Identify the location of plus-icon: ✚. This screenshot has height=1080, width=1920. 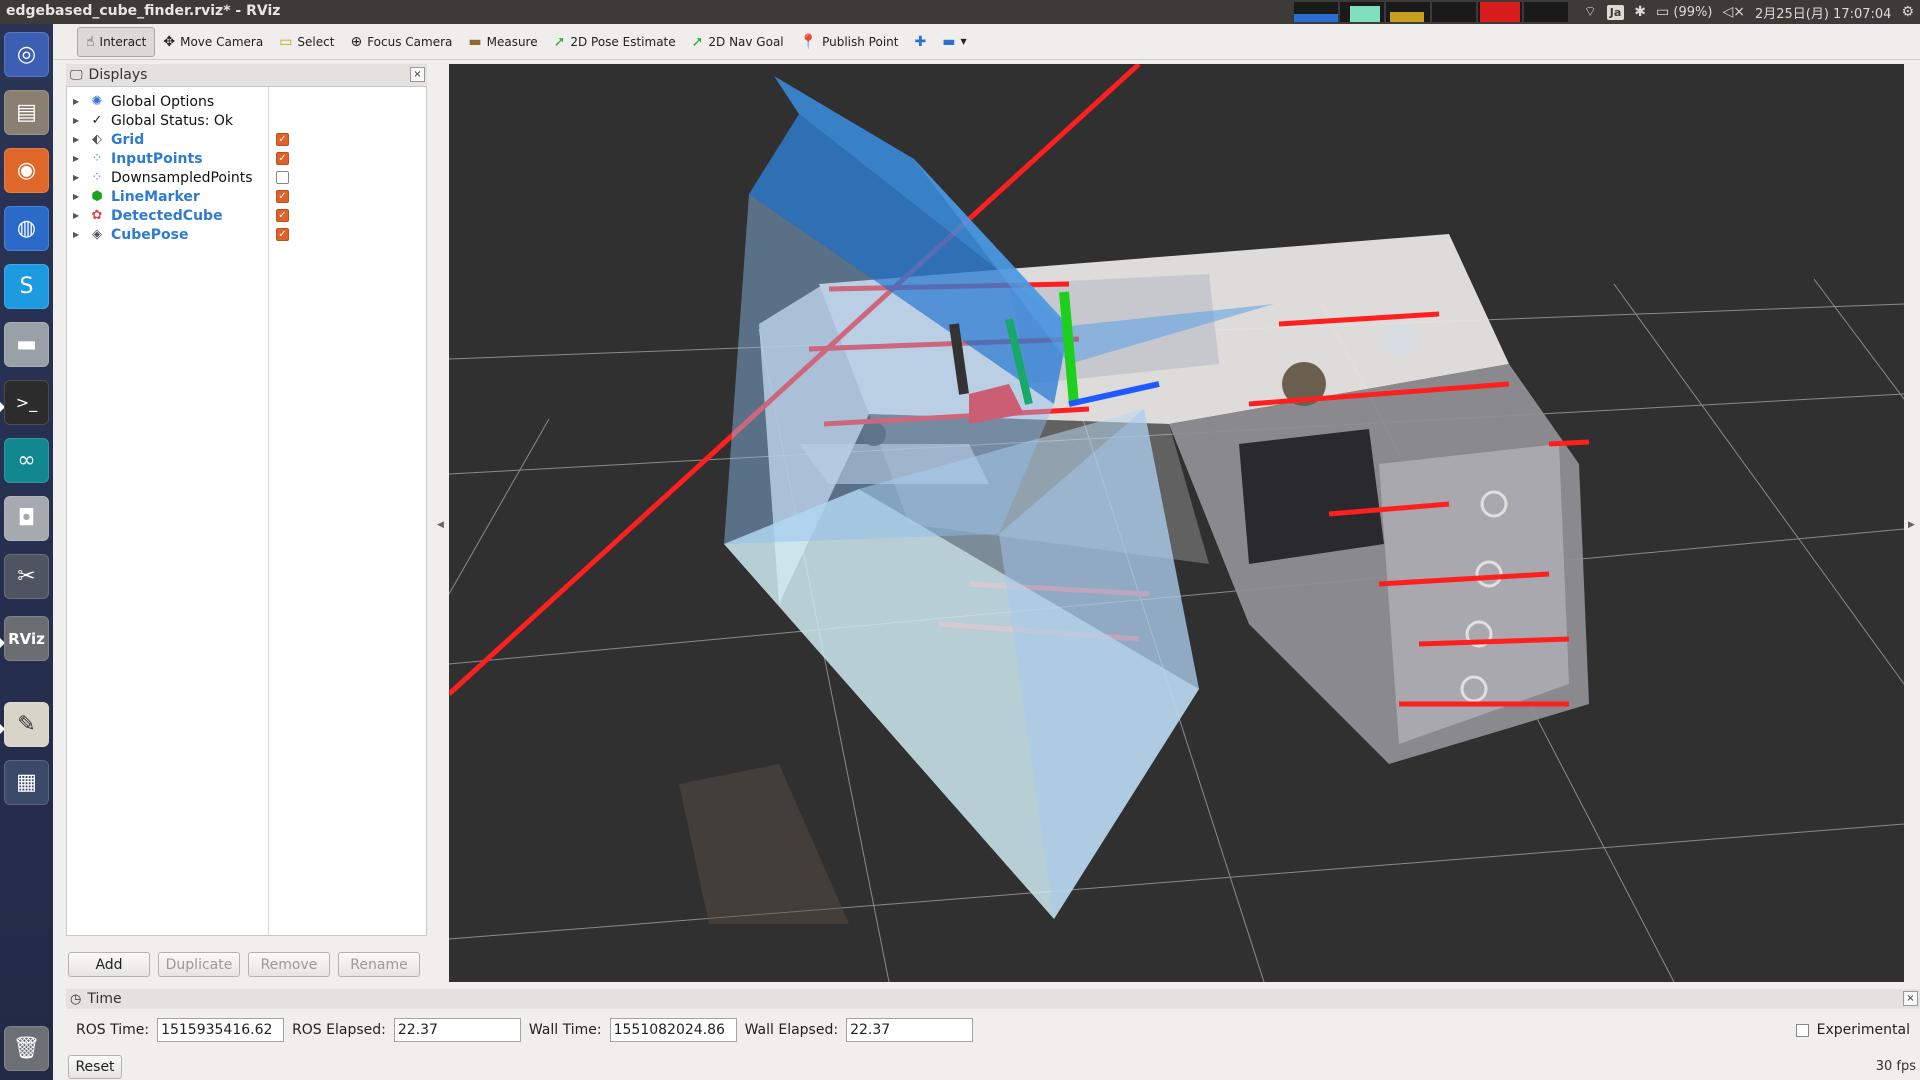
(920, 41).